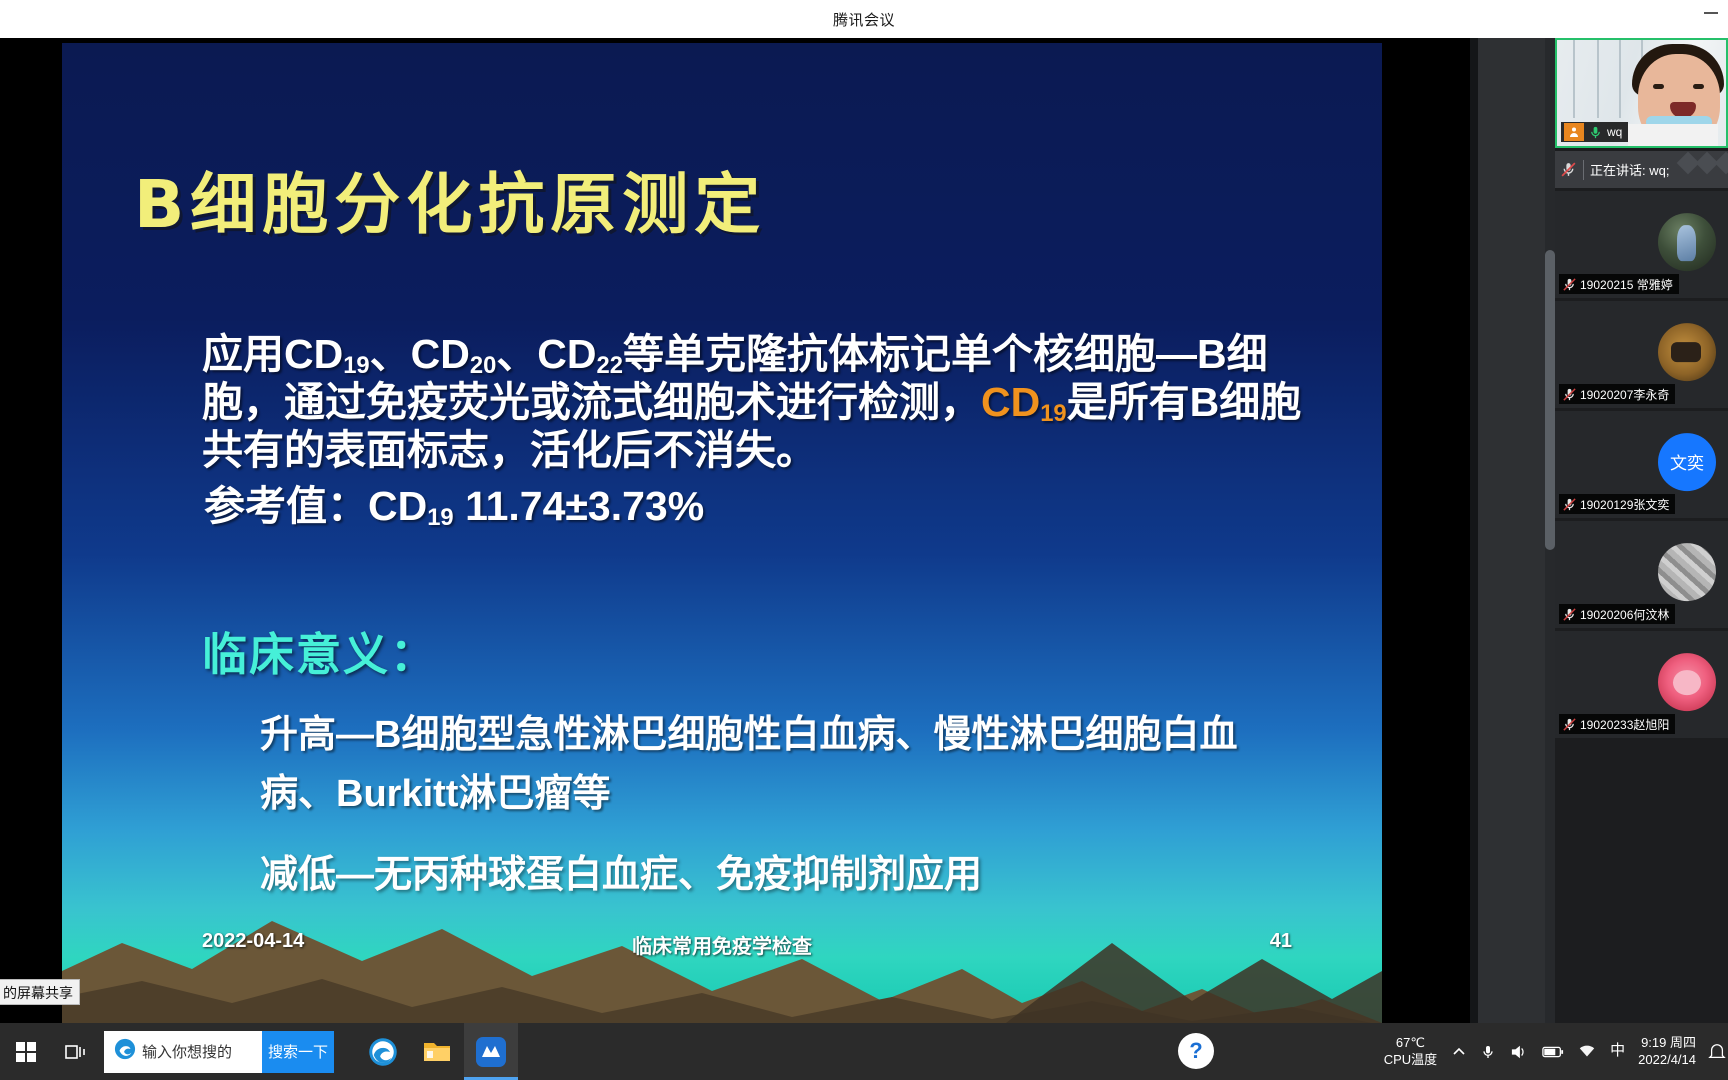  I want to click on file-explorer-taskbar-icon, so click(437, 1051).